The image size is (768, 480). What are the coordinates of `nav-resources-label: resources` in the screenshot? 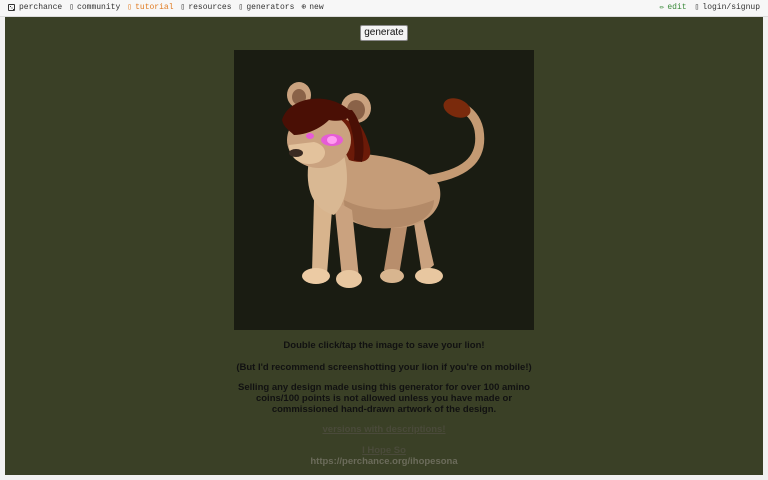 It's located at (210, 7).